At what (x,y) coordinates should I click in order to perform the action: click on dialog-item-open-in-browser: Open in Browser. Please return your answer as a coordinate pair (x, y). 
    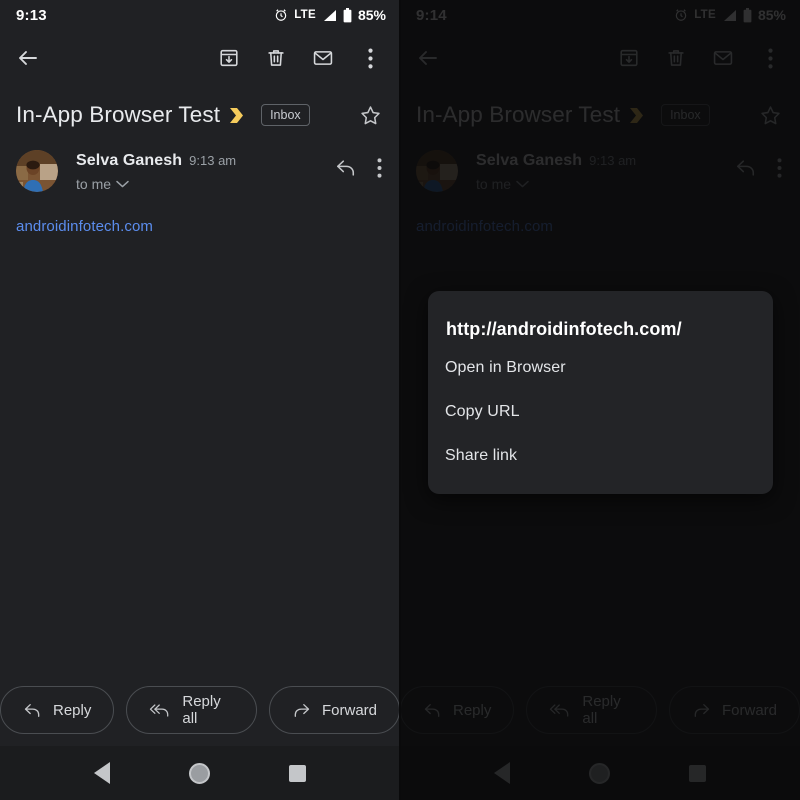
    Looking at the image, I should click on (600, 368).